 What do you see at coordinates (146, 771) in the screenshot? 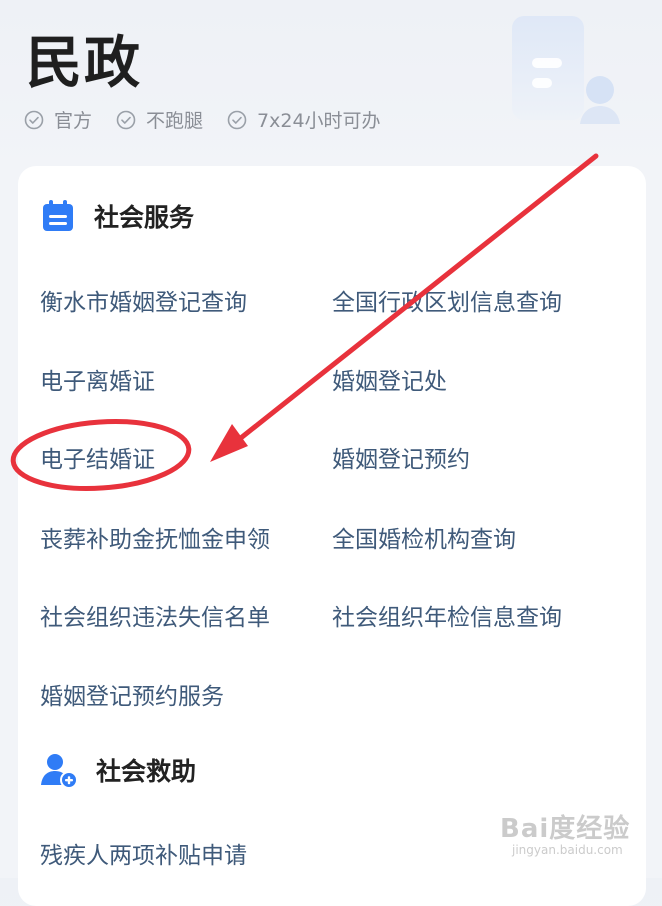
I see `section-title: 社会救助` at bounding box center [146, 771].